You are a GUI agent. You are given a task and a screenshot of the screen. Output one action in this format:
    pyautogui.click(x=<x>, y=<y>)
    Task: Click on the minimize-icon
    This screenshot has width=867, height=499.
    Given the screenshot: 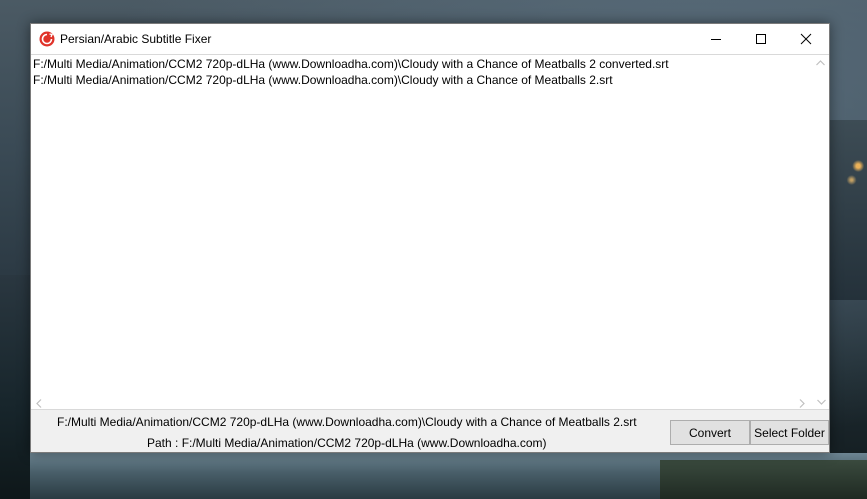 What is the action you would take?
    pyautogui.click(x=716, y=39)
    